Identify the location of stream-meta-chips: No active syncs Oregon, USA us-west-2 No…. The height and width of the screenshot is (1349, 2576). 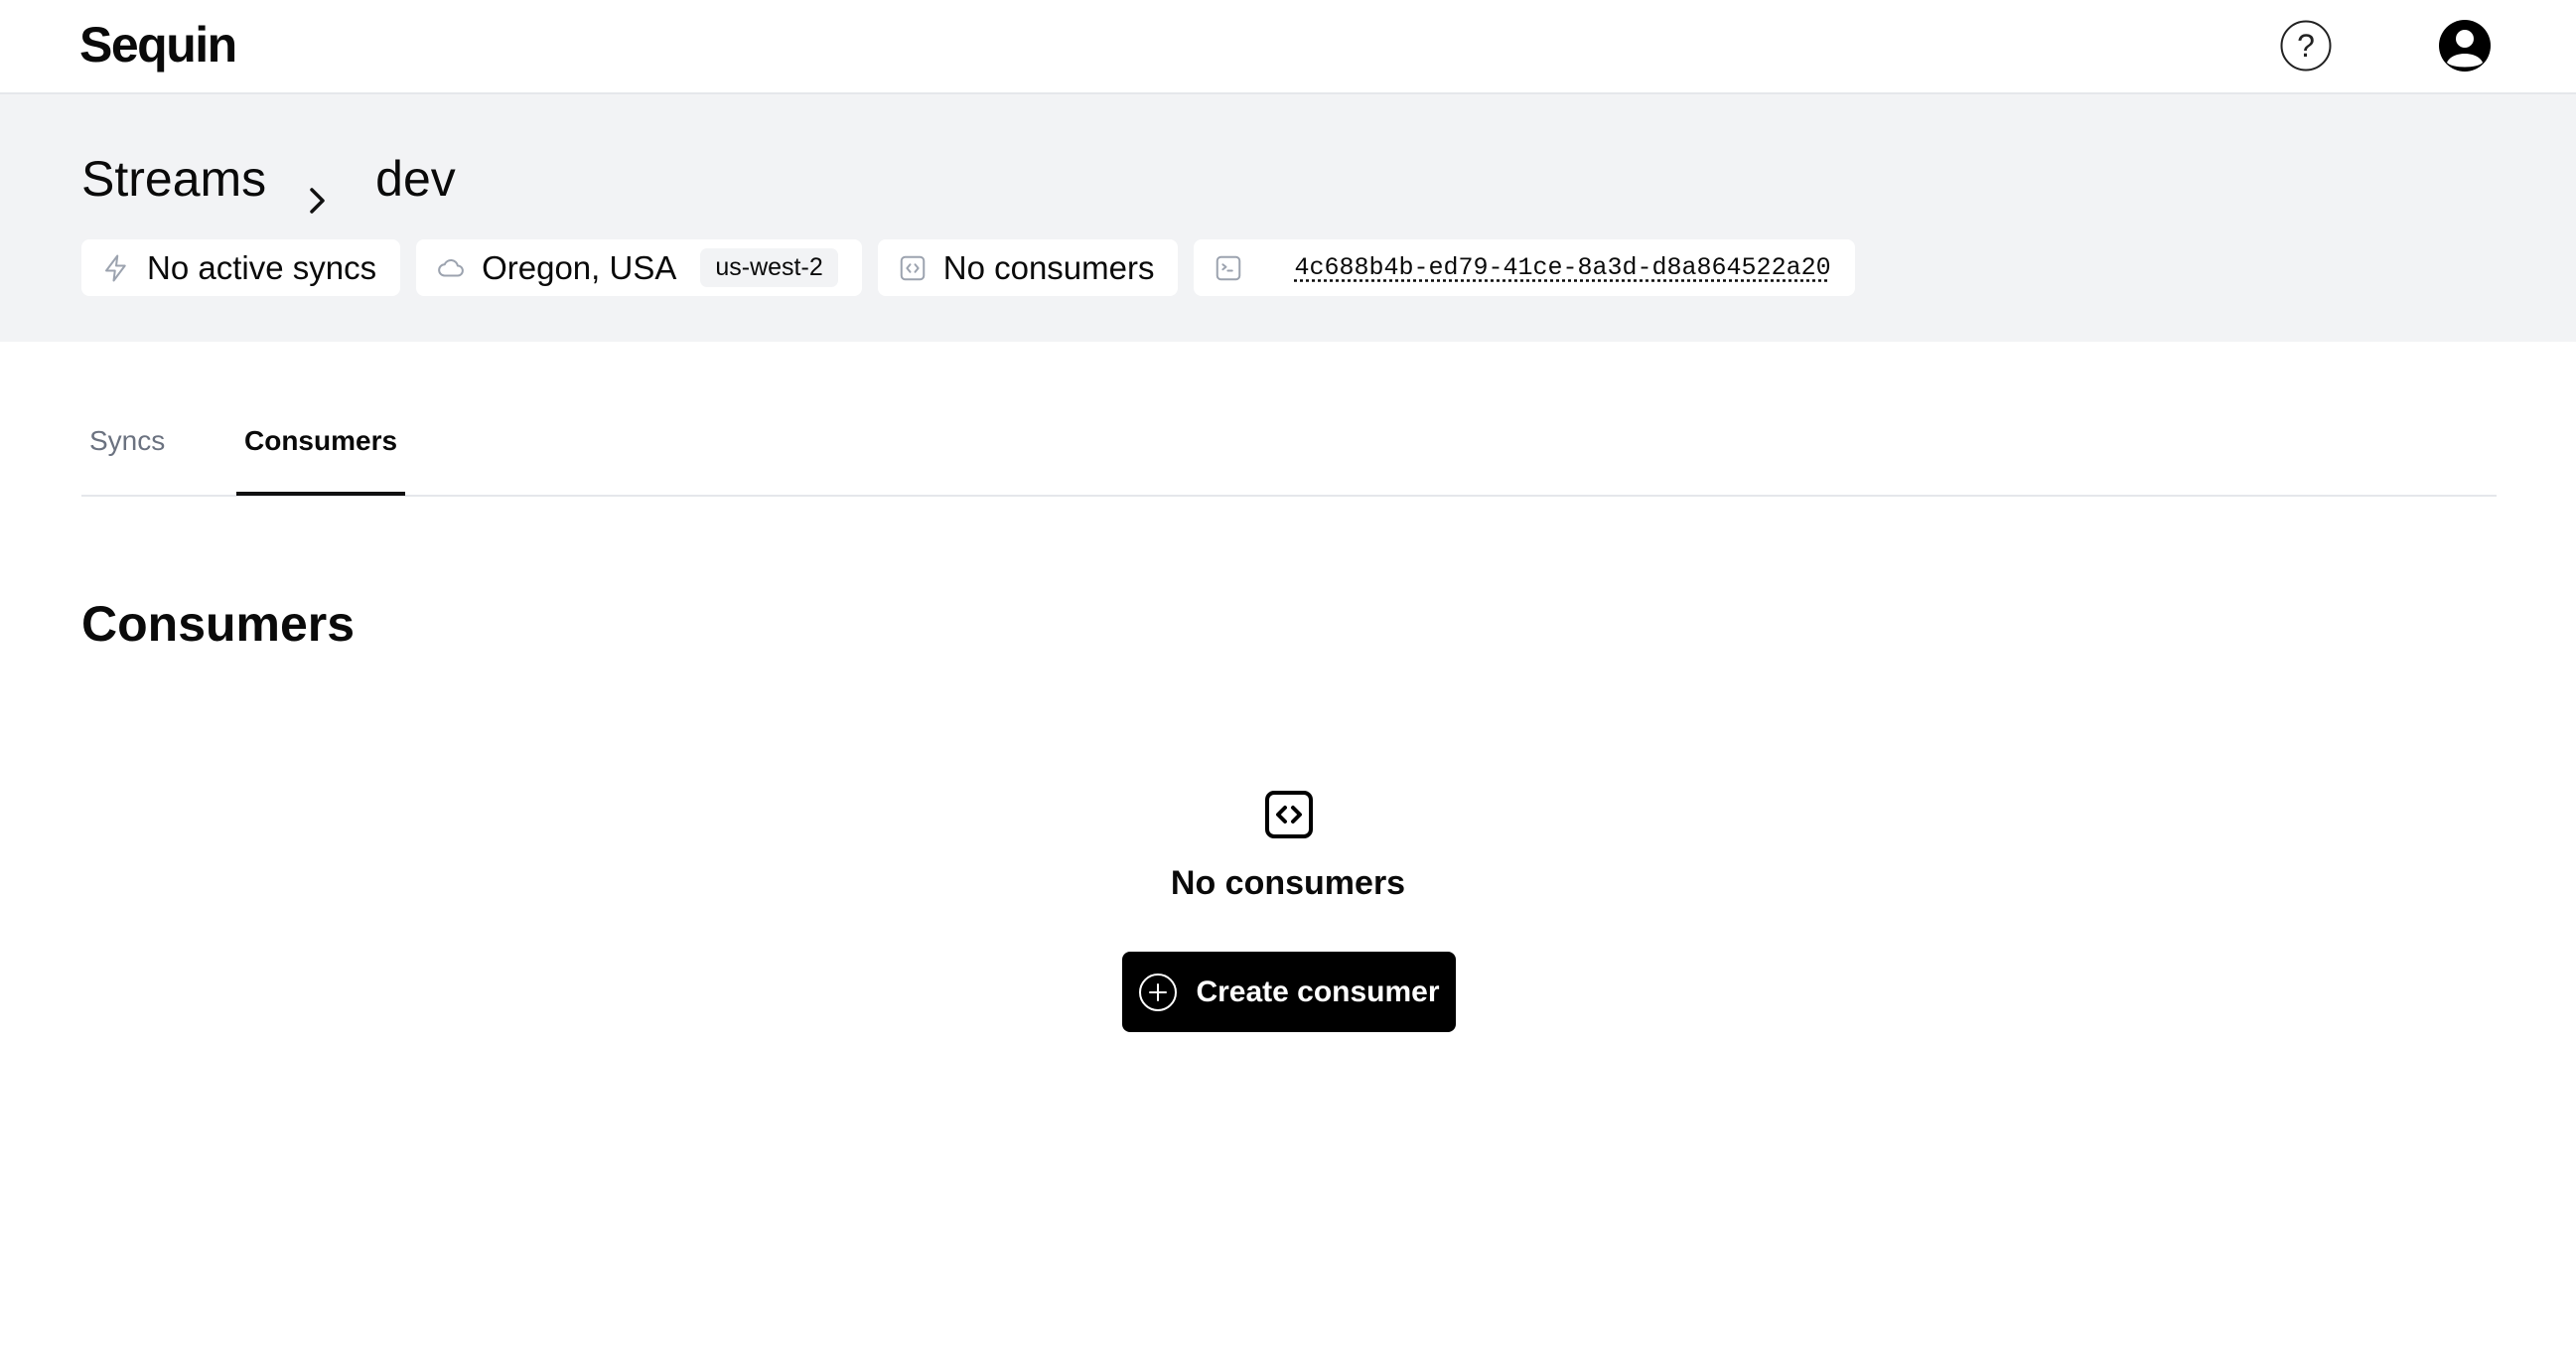
(968, 267).